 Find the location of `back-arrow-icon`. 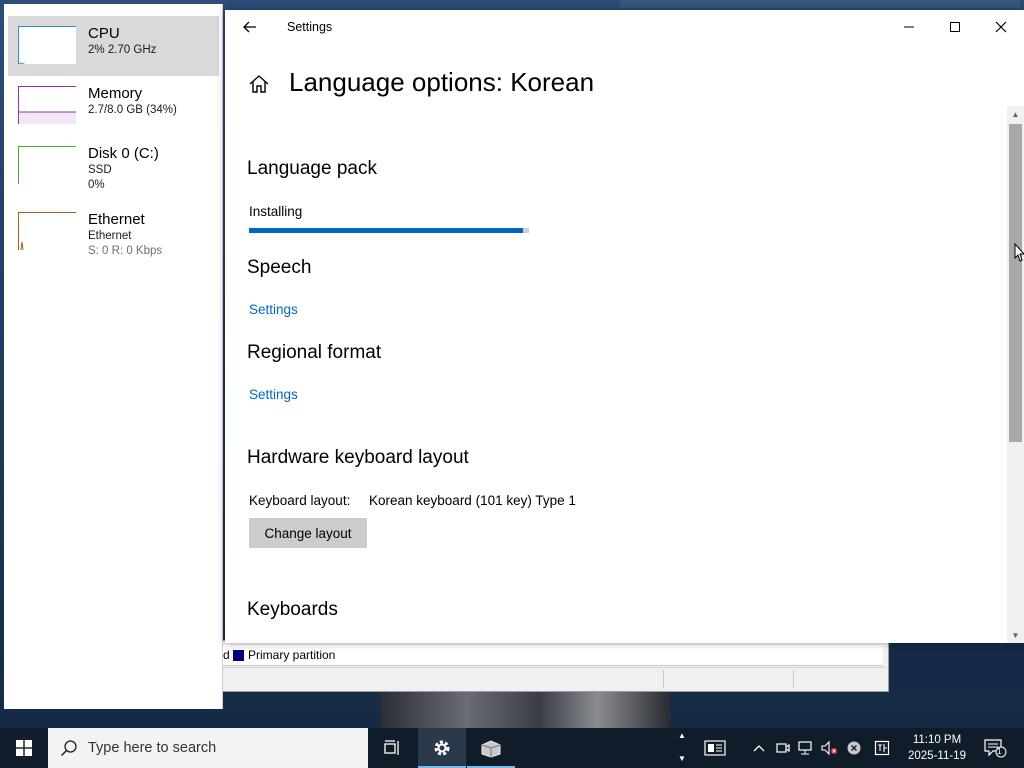

back-arrow-icon is located at coordinates (249, 27).